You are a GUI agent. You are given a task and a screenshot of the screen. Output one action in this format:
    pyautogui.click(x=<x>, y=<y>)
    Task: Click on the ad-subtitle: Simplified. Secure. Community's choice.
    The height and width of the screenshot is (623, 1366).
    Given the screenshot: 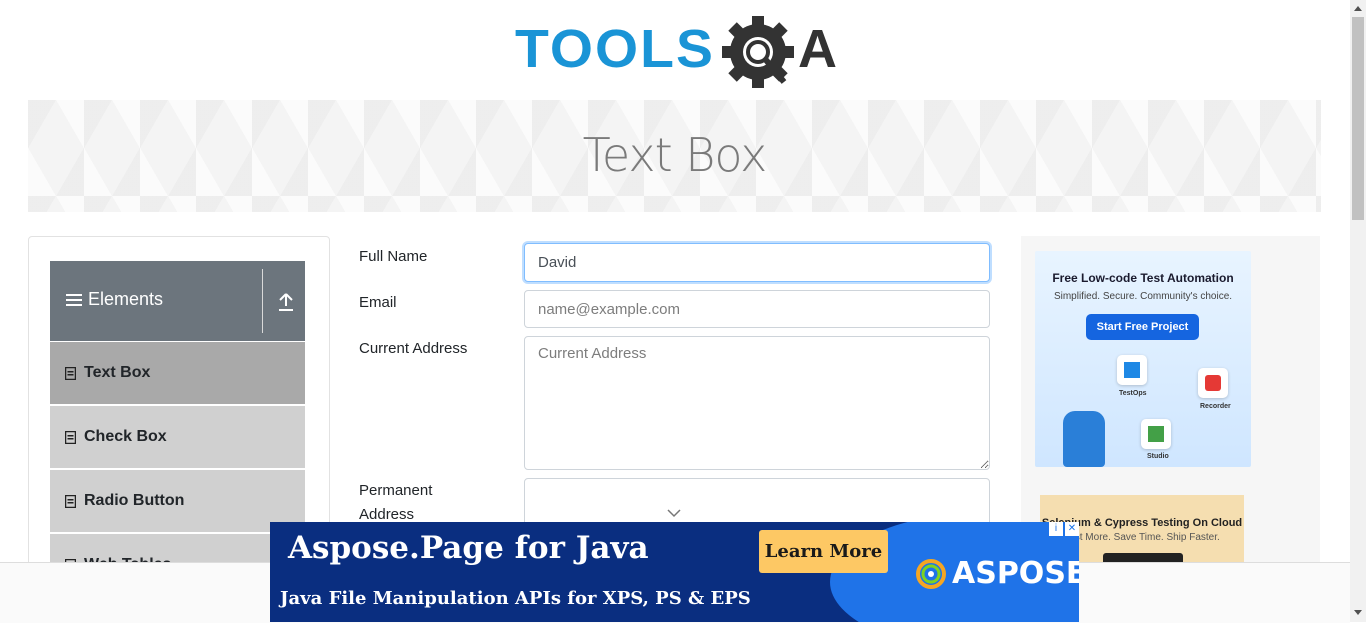 What is the action you would take?
    pyautogui.click(x=1143, y=296)
    